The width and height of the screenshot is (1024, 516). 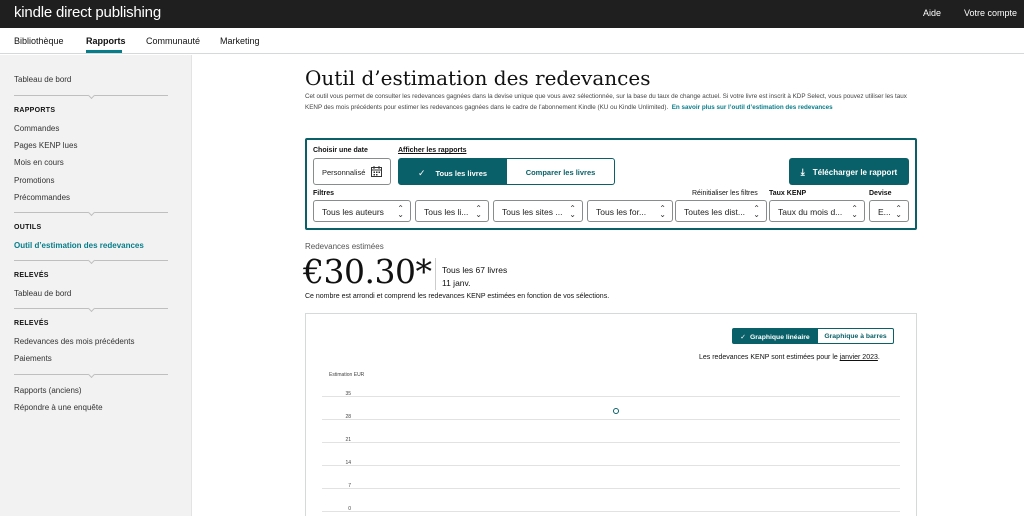 I want to click on estimate-books: Tous les 67 livres, so click(x=475, y=270).